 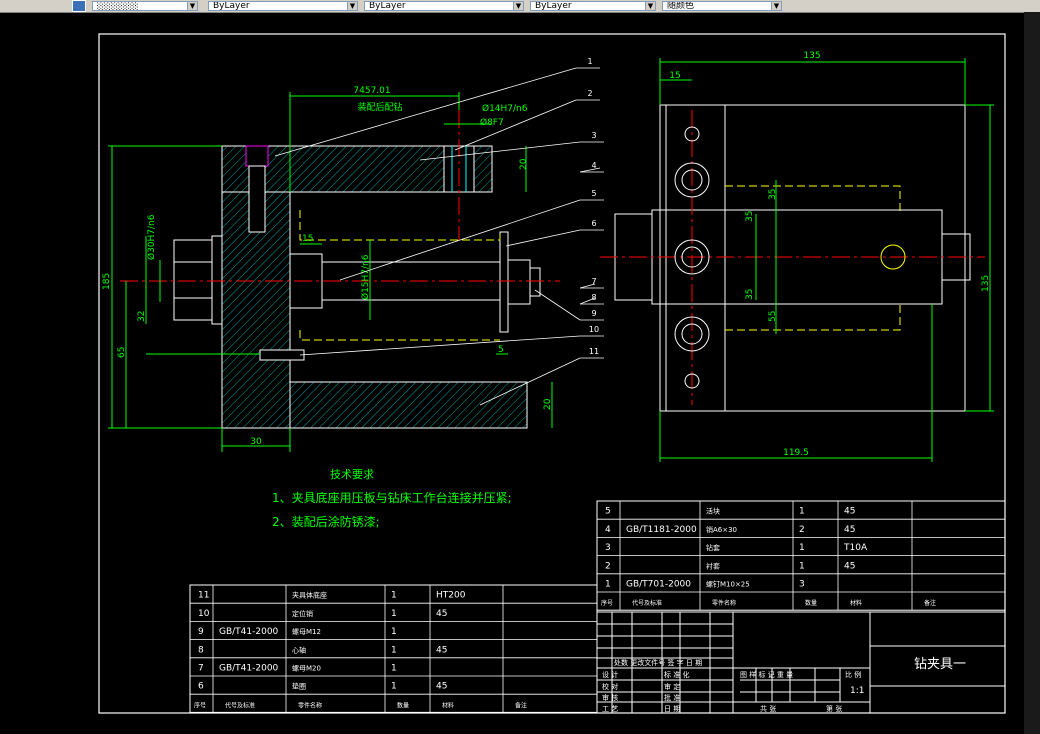 I want to click on tb-sheets: 共 张, so click(x=768, y=708).